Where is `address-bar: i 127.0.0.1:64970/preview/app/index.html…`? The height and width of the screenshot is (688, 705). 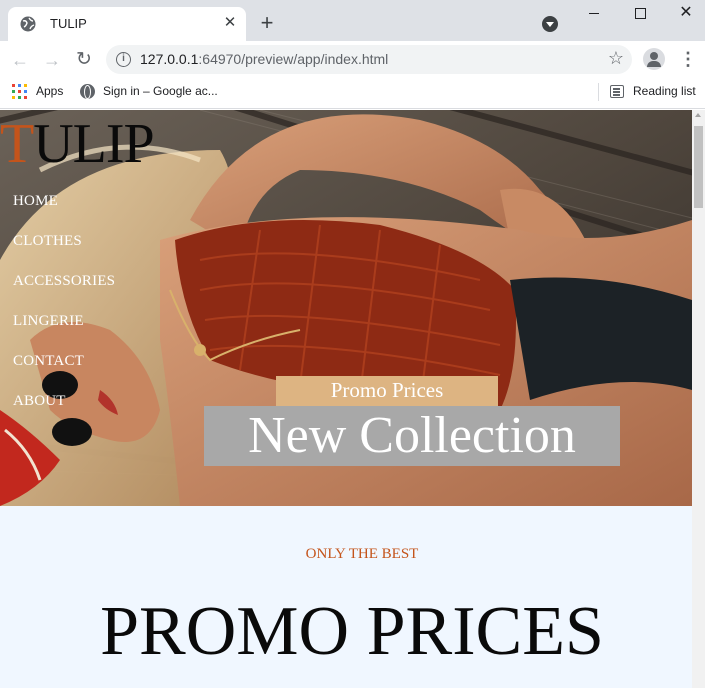 address-bar: i 127.0.0.1:64970/preview/app/index.html… is located at coordinates (369, 59).